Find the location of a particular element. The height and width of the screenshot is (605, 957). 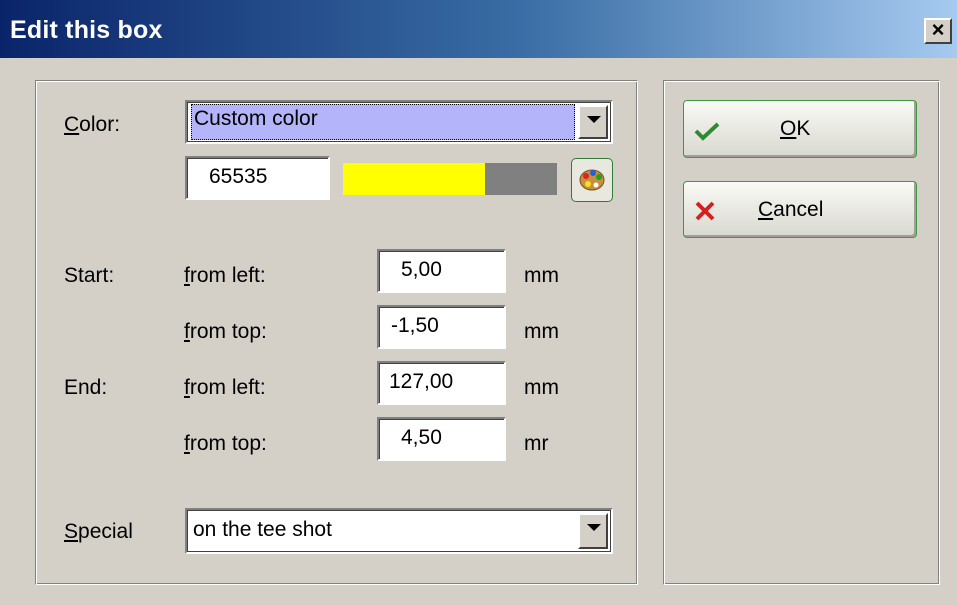

window-title: Edit this box is located at coordinates (86, 30).